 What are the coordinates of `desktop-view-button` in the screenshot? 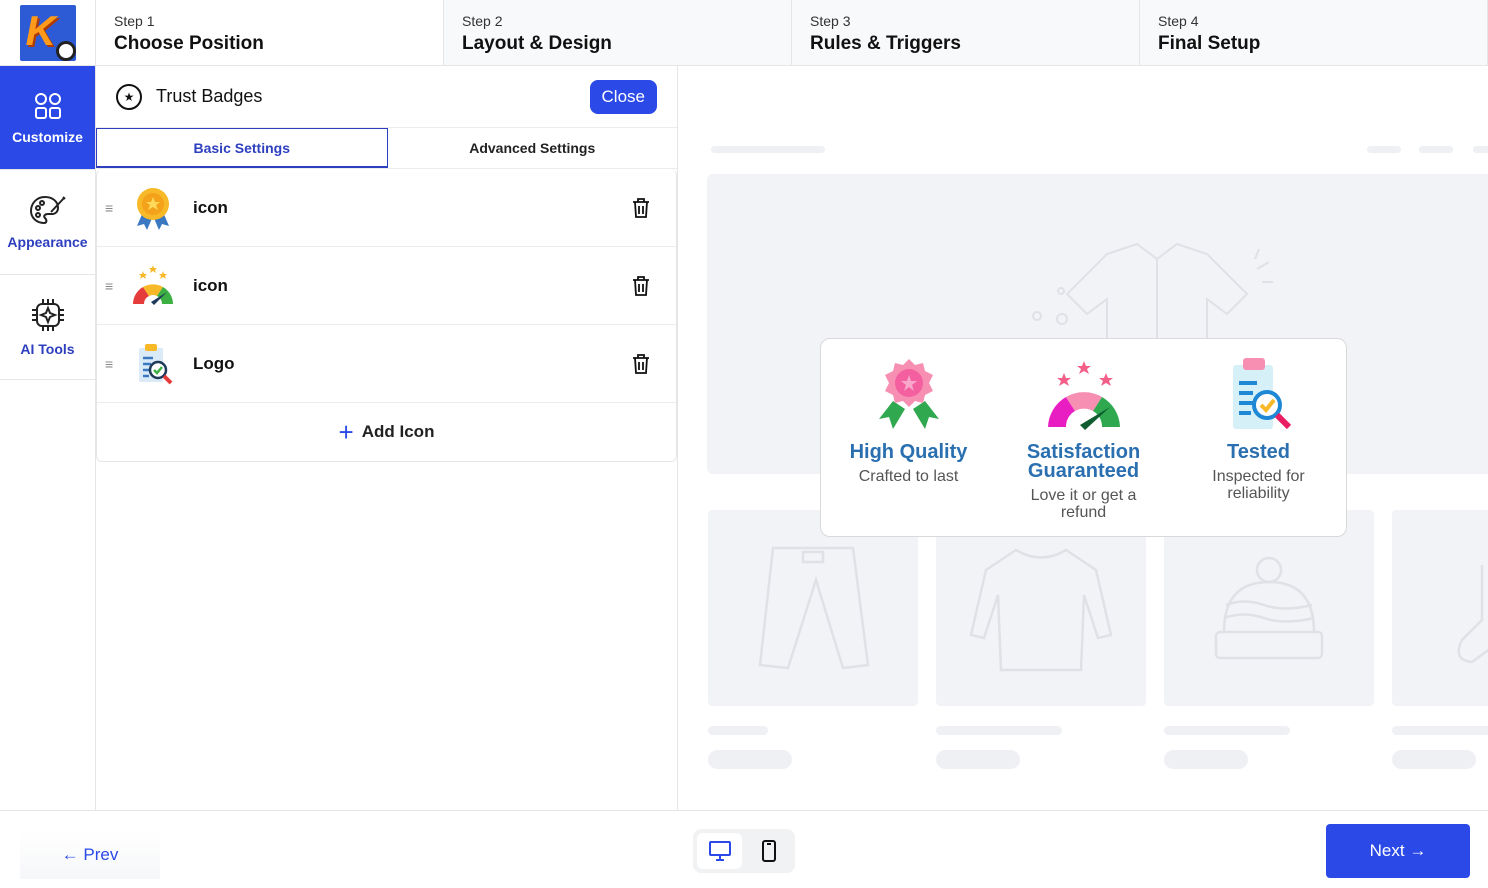 It's located at (719, 851).